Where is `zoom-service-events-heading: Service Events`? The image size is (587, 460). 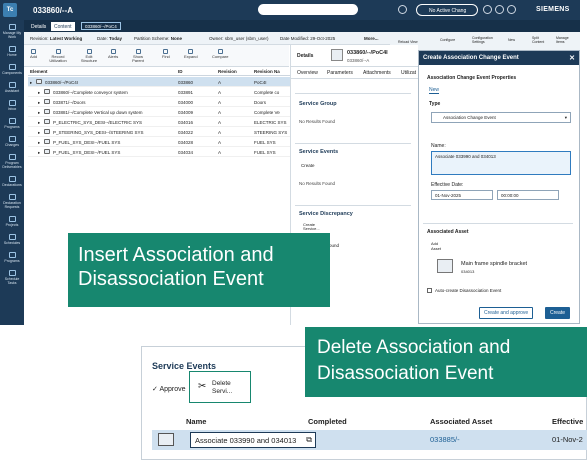 zoom-service-events-heading: Service Events is located at coordinates (184, 366).